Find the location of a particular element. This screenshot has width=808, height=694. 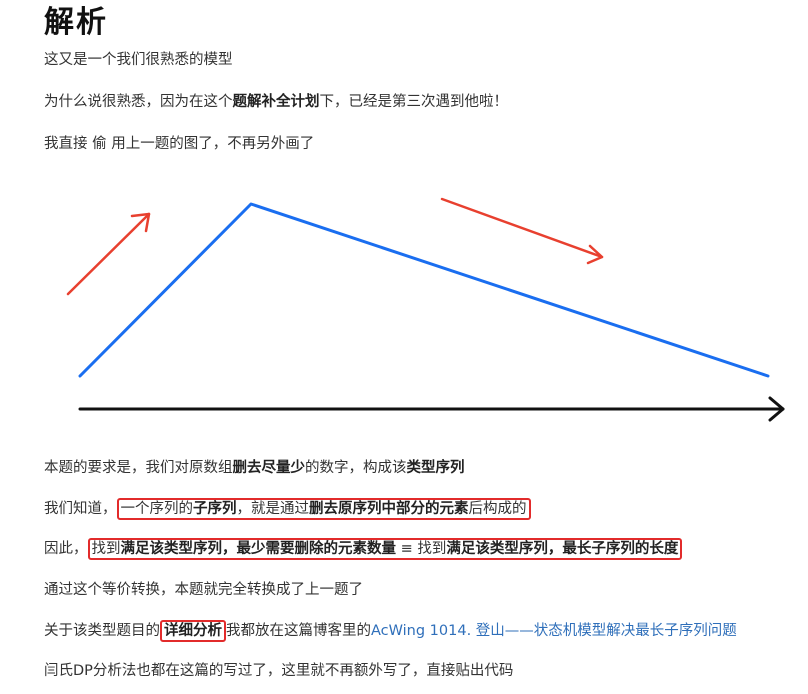

text-span: 关于该类型题目的 is located at coordinates (102, 631).